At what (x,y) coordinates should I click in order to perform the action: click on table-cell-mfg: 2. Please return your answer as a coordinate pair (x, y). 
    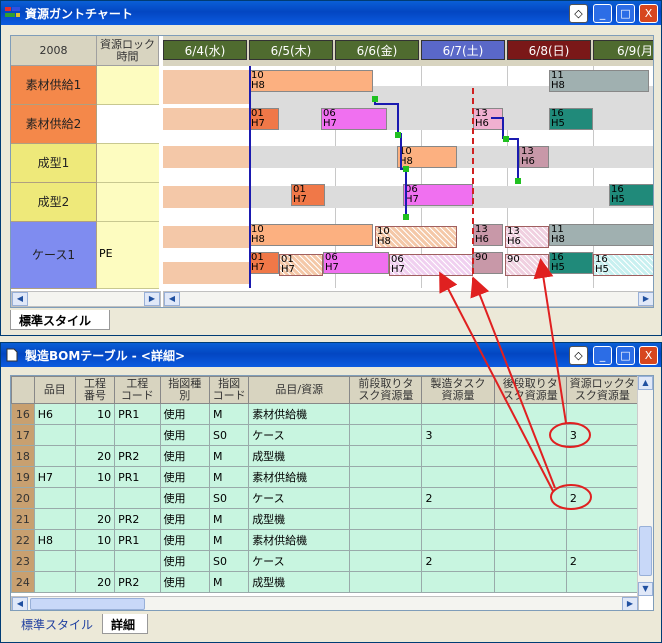
    Looking at the image, I should click on (458, 561).